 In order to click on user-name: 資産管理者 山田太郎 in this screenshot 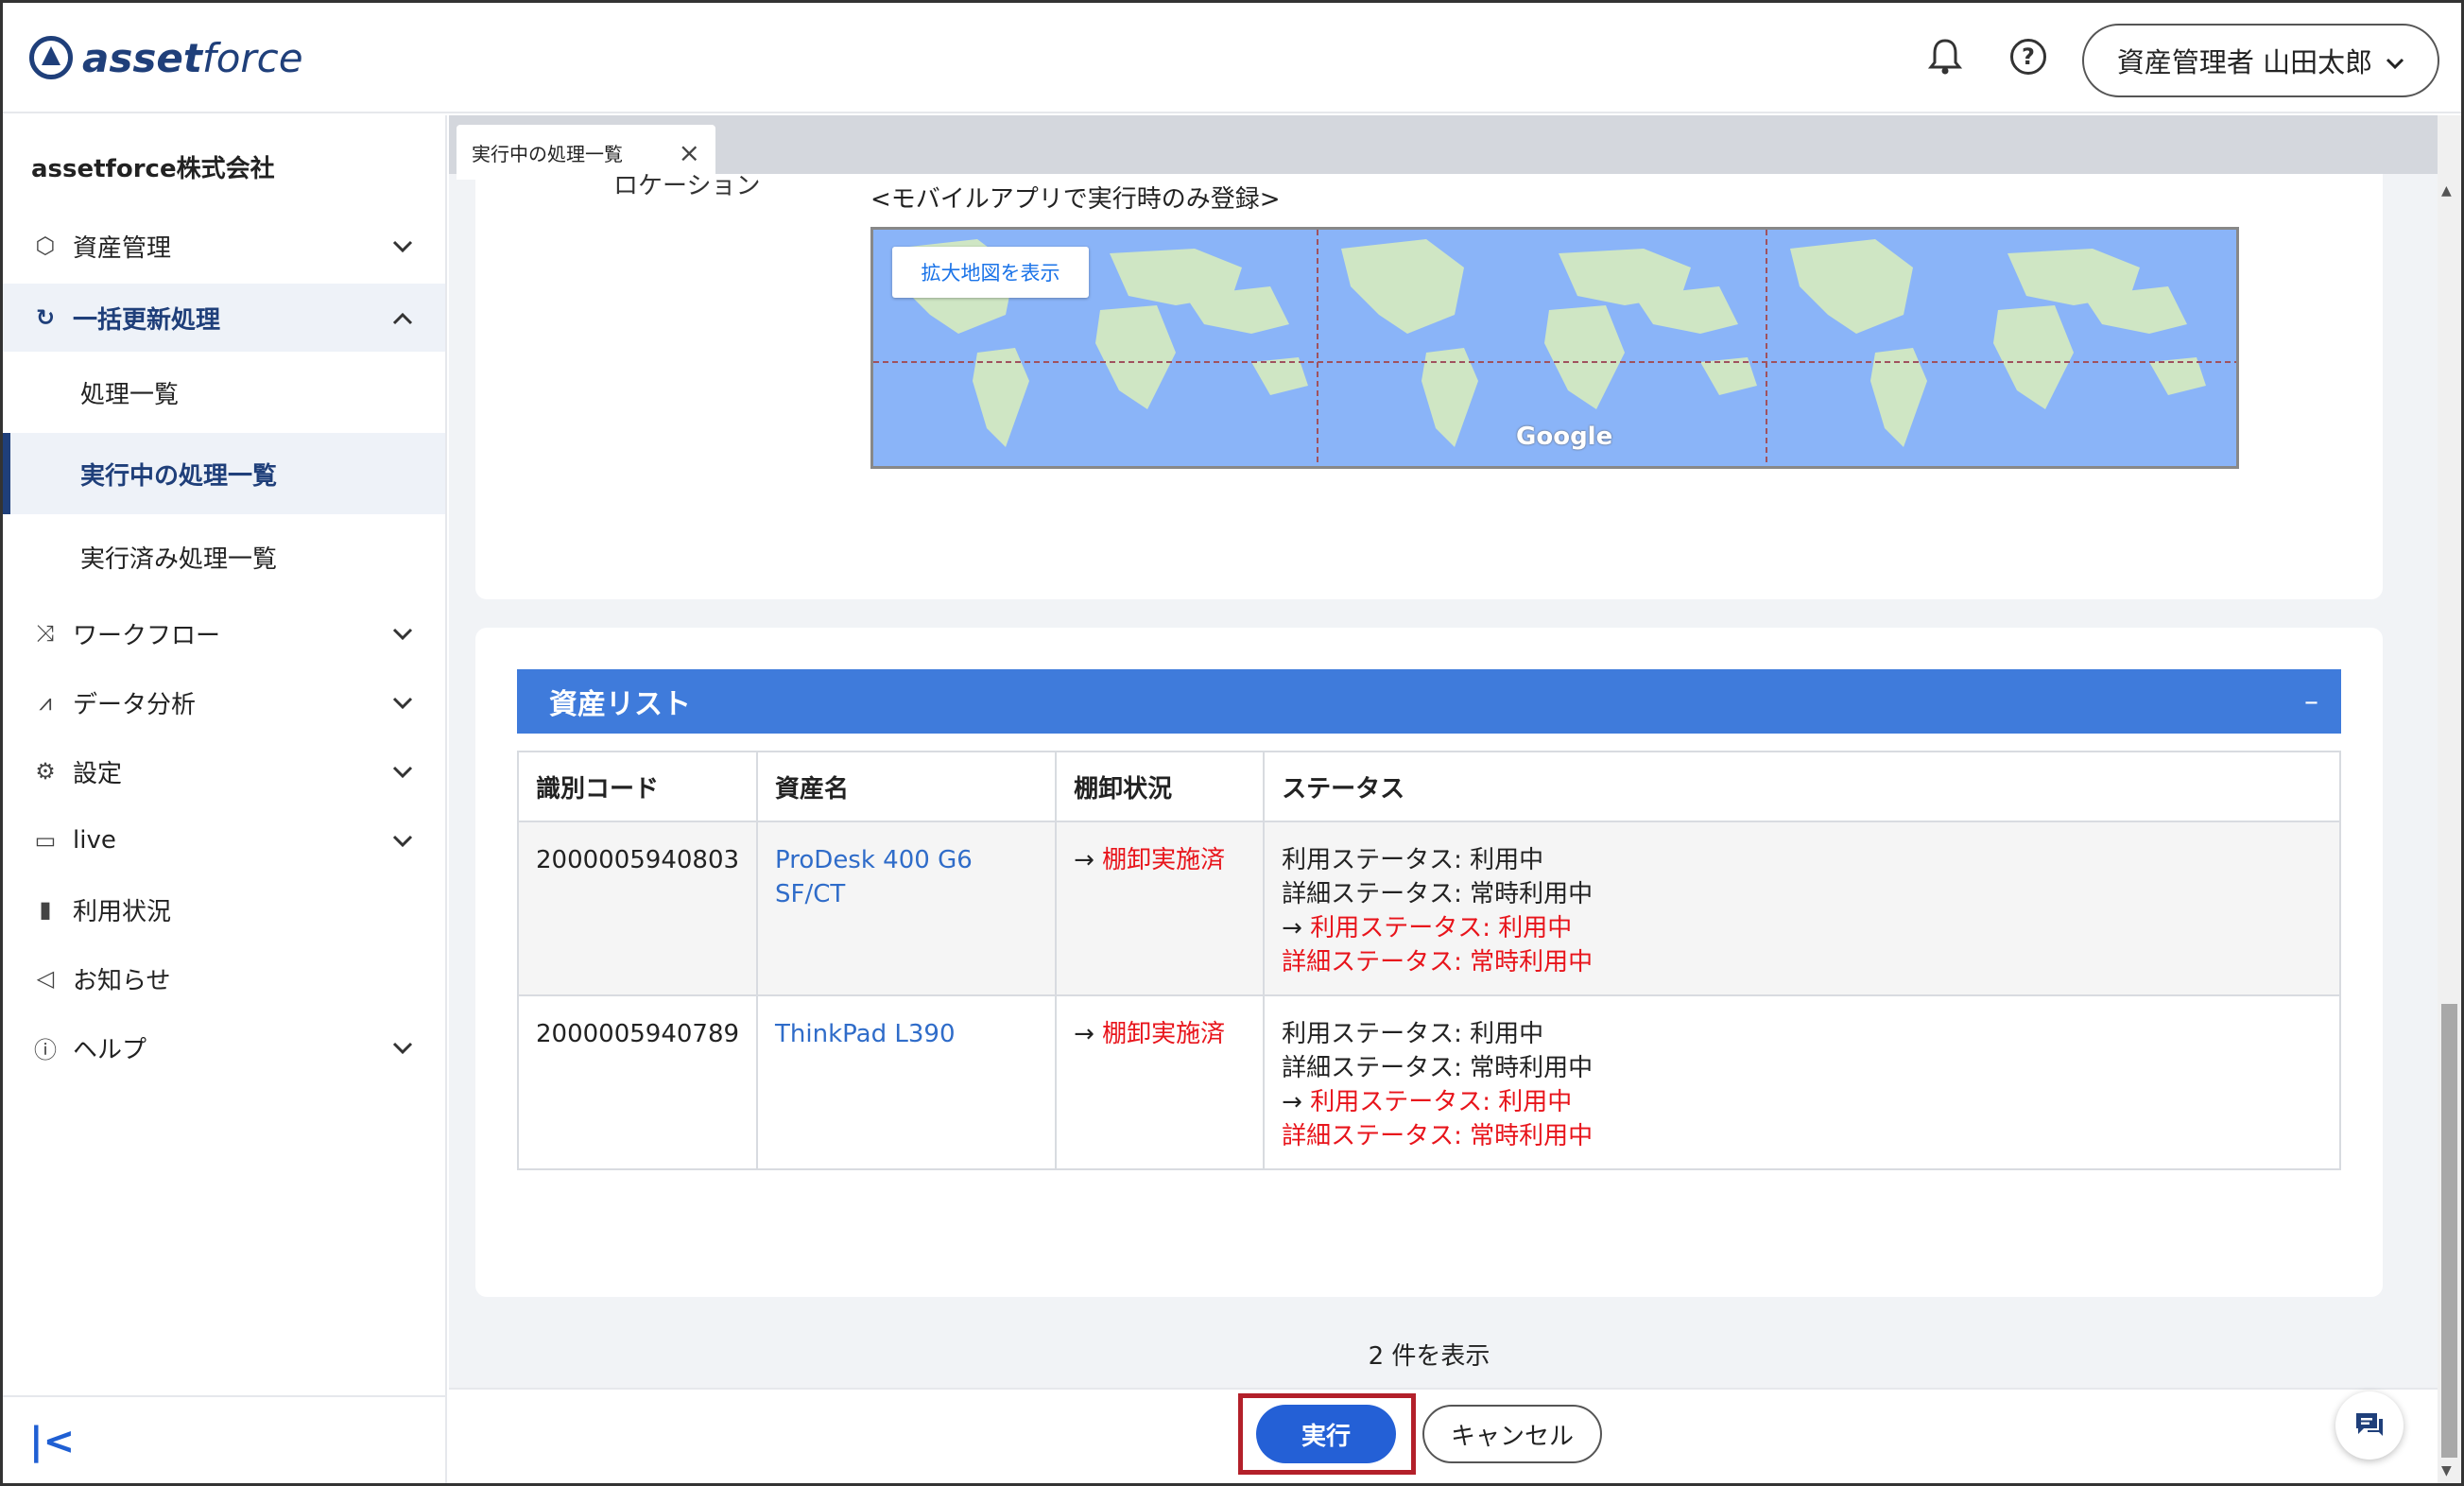, I will do `click(2244, 62)`.